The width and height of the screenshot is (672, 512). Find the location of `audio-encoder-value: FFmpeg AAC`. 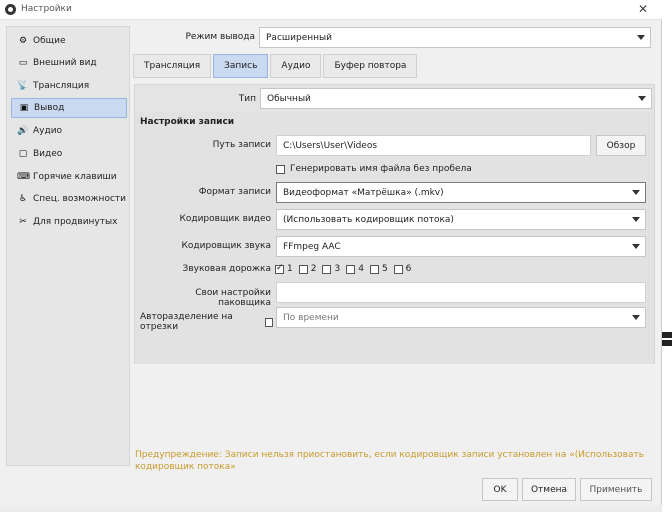

audio-encoder-value: FFmpeg AAC is located at coordinates (312, 246).